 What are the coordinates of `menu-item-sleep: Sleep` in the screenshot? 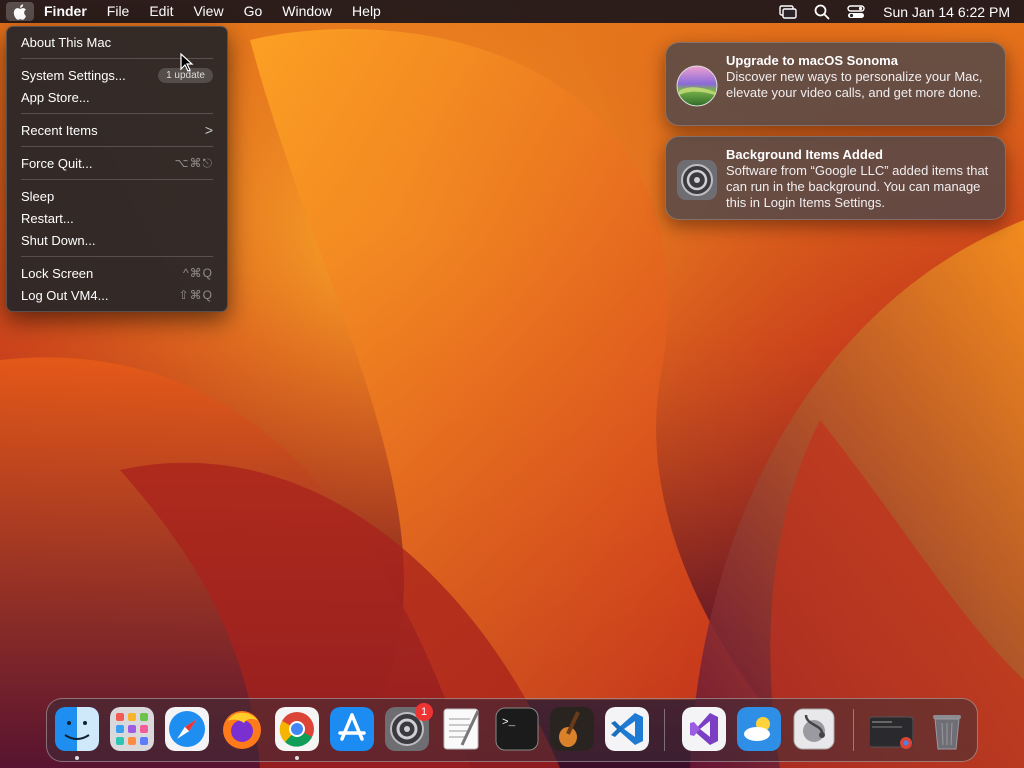 It's located at (117, 196).